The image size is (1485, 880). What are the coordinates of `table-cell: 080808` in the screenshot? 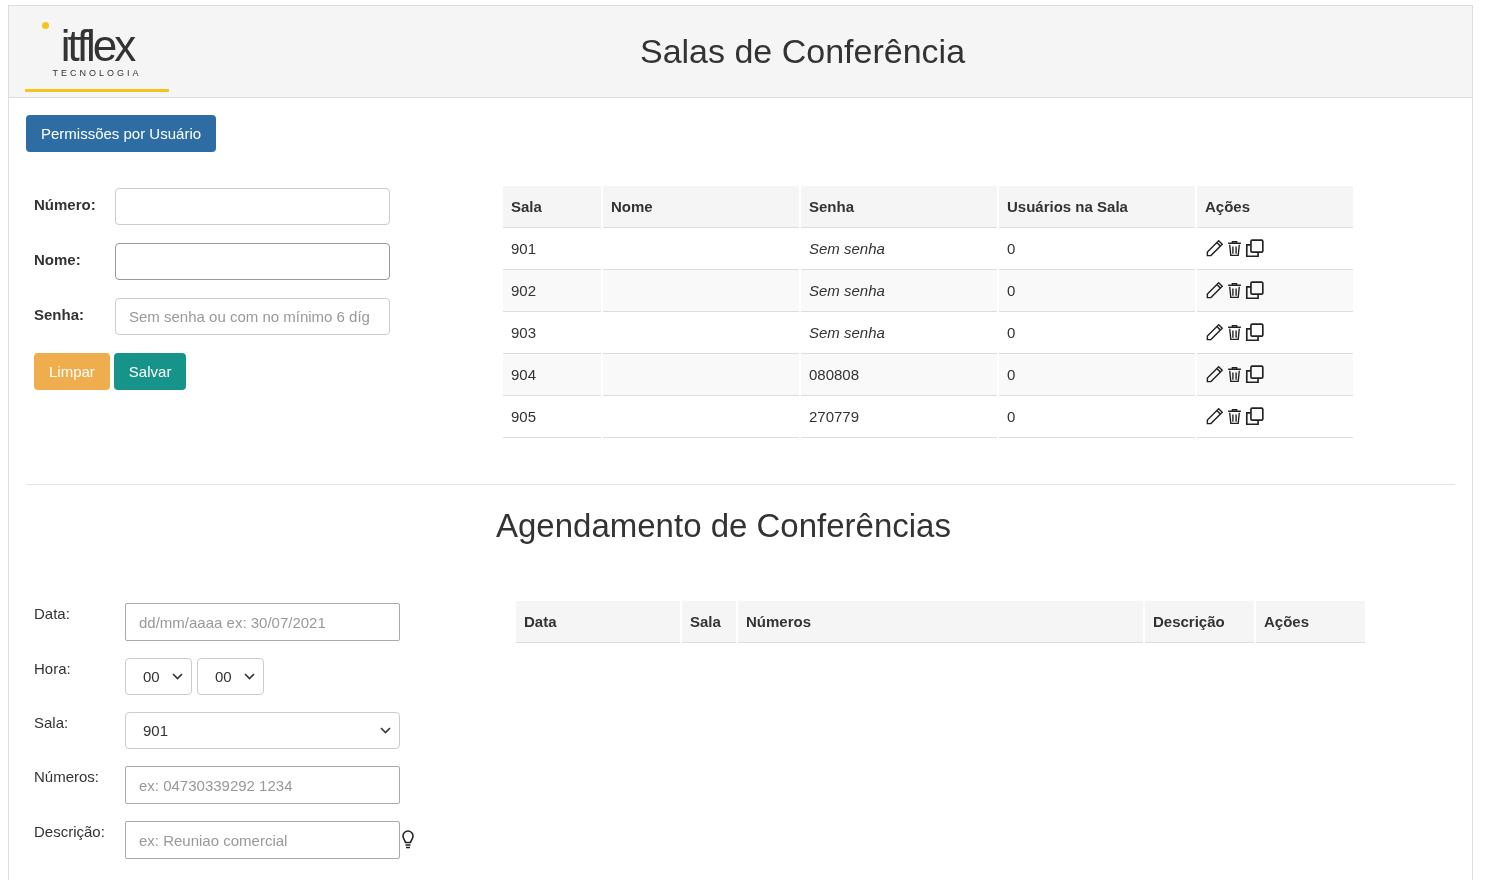 It's located at (899, 375).